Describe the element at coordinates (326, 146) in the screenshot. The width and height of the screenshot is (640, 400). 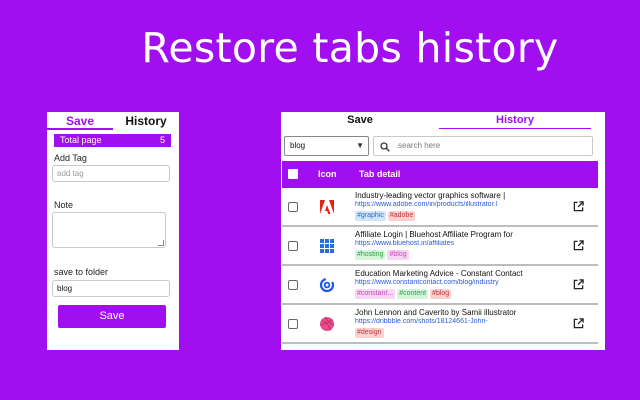
I see `folder-select: blog ▼` at that location.